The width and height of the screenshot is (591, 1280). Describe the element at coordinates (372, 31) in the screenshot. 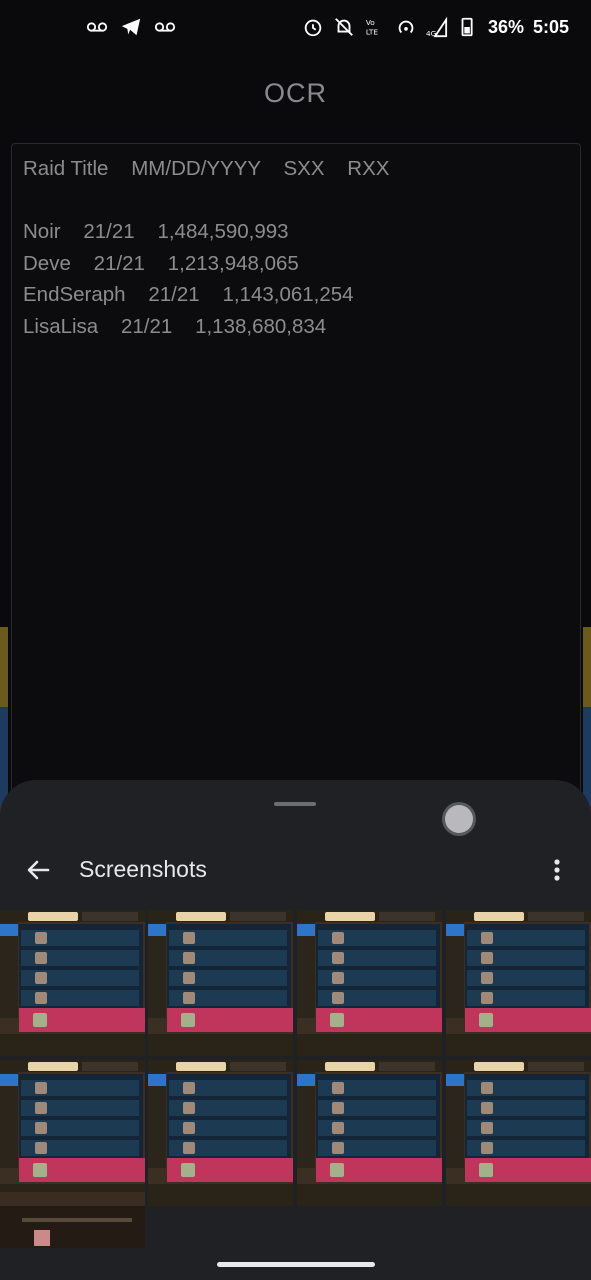

I see `svg-text: LTE` at that location.